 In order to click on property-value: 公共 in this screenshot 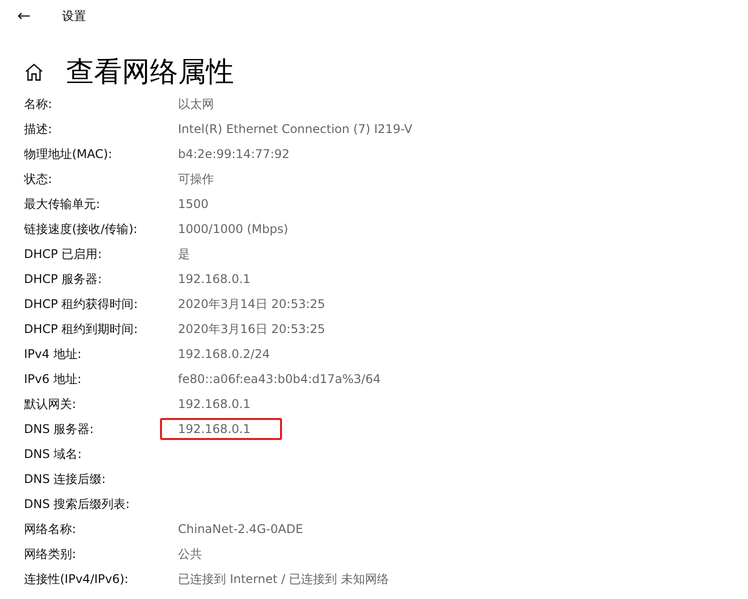, I will do `click(190, 554)`.